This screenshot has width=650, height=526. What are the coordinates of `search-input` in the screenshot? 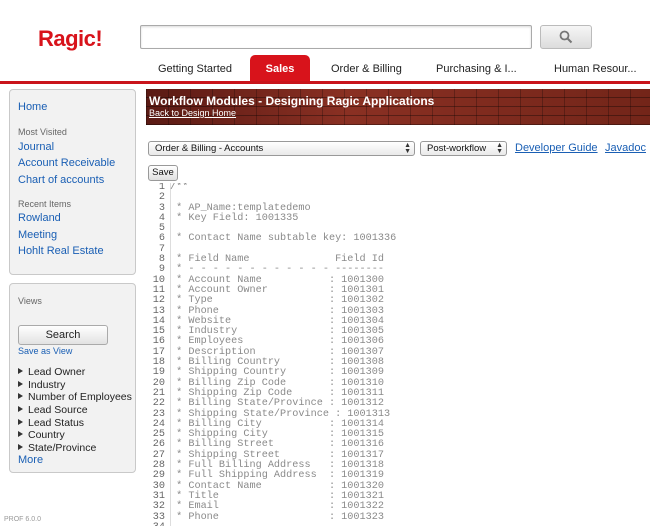 It's located at (336, 37).